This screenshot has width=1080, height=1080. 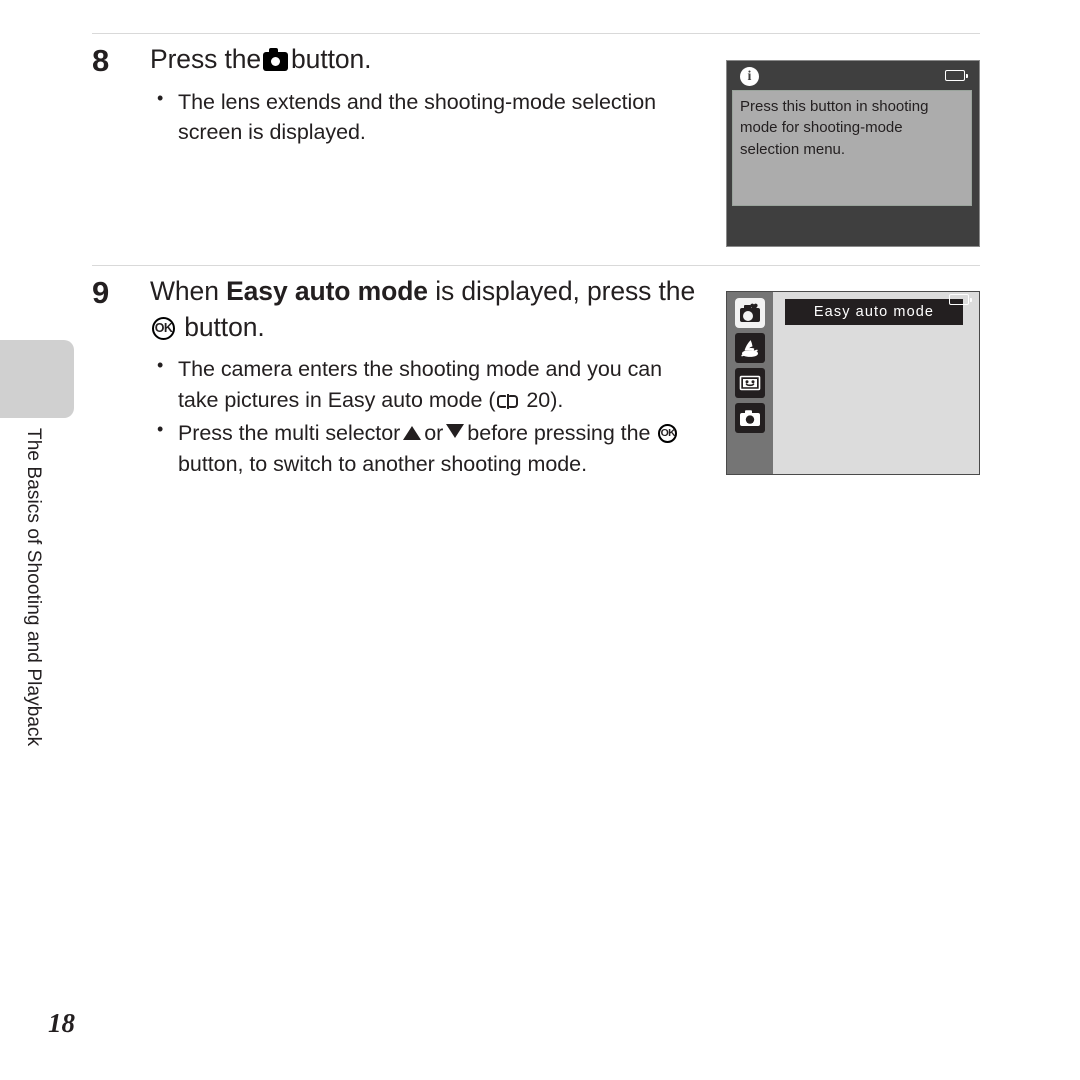 I want to click on camera-icon, so click(x=276, y=59).